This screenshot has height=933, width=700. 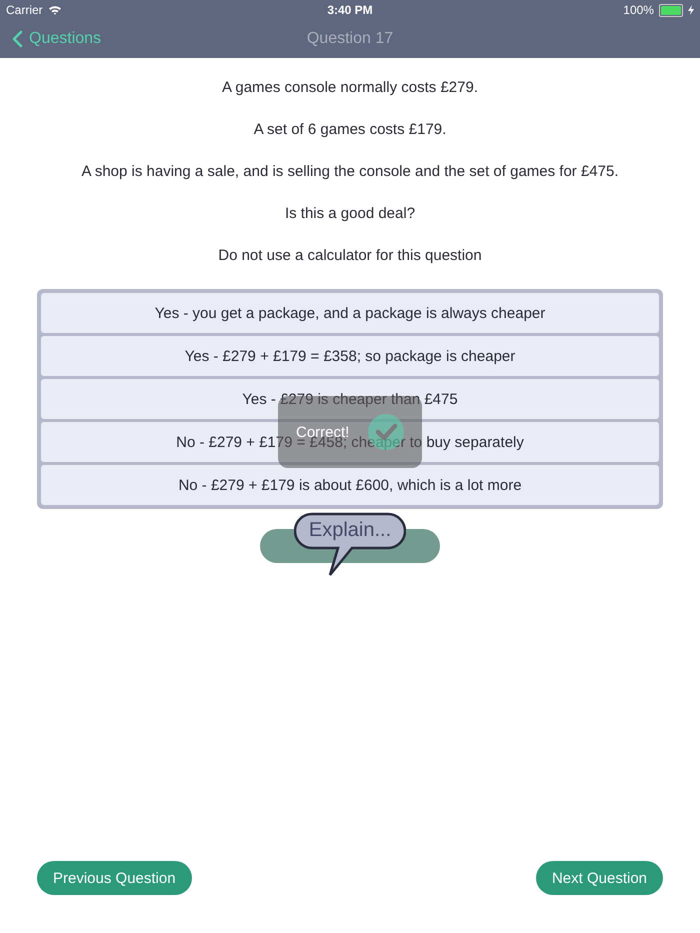 I want to click on back-button: Questions, so click(x=51, y=39).